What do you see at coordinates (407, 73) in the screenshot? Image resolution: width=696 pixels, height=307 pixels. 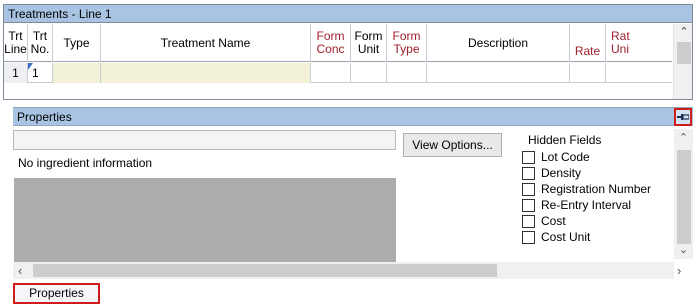 I see `cell-form-type` at bounding box center [407, 73].